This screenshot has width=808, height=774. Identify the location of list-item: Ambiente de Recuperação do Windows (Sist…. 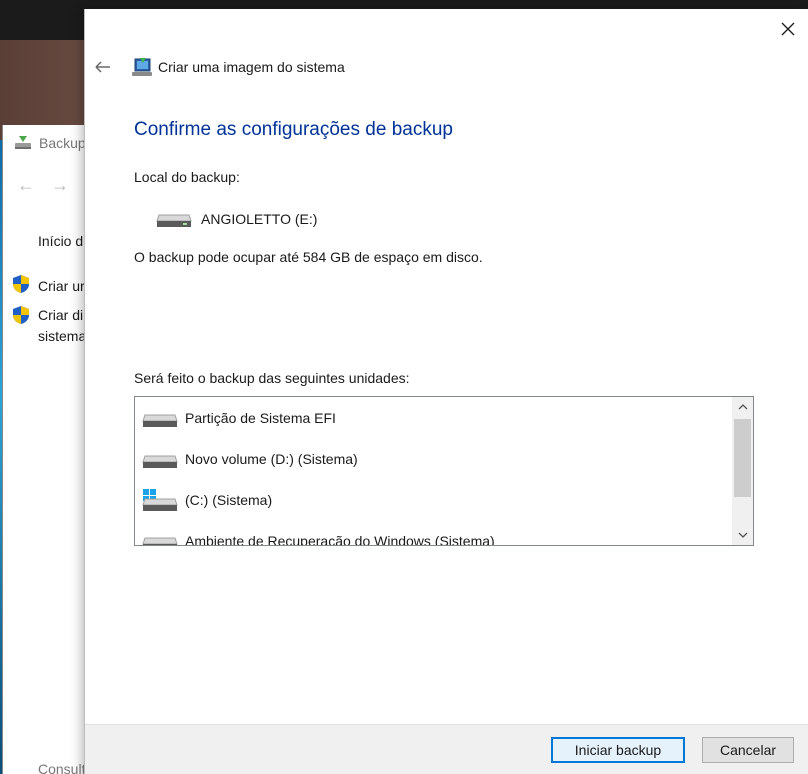
(318, 535).